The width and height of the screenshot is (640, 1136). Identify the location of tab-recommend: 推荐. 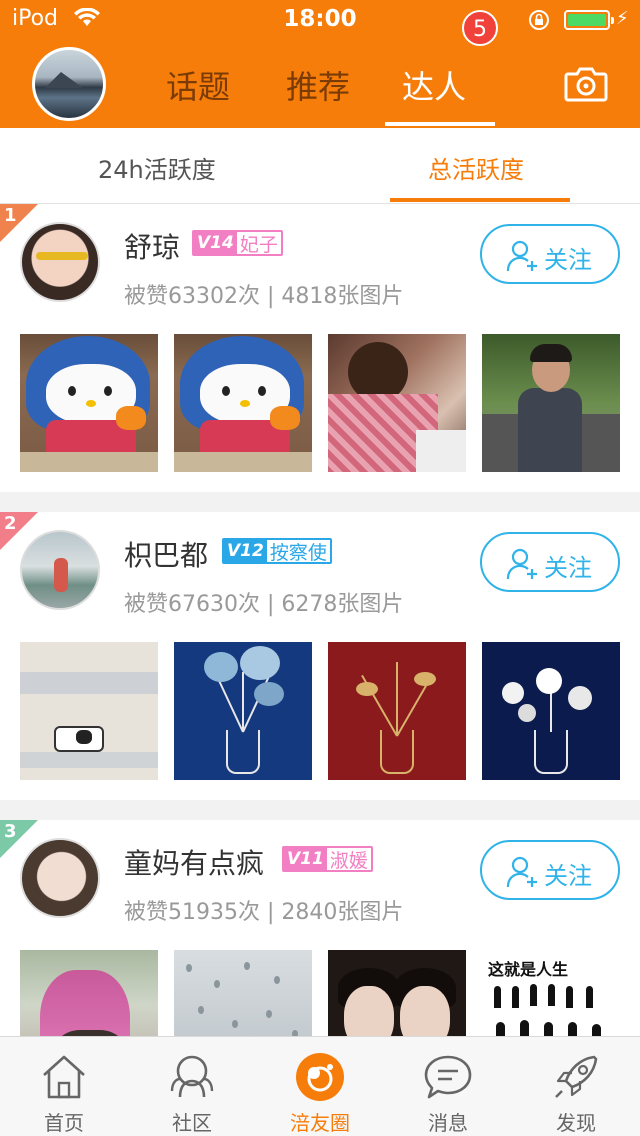
(318, 85).